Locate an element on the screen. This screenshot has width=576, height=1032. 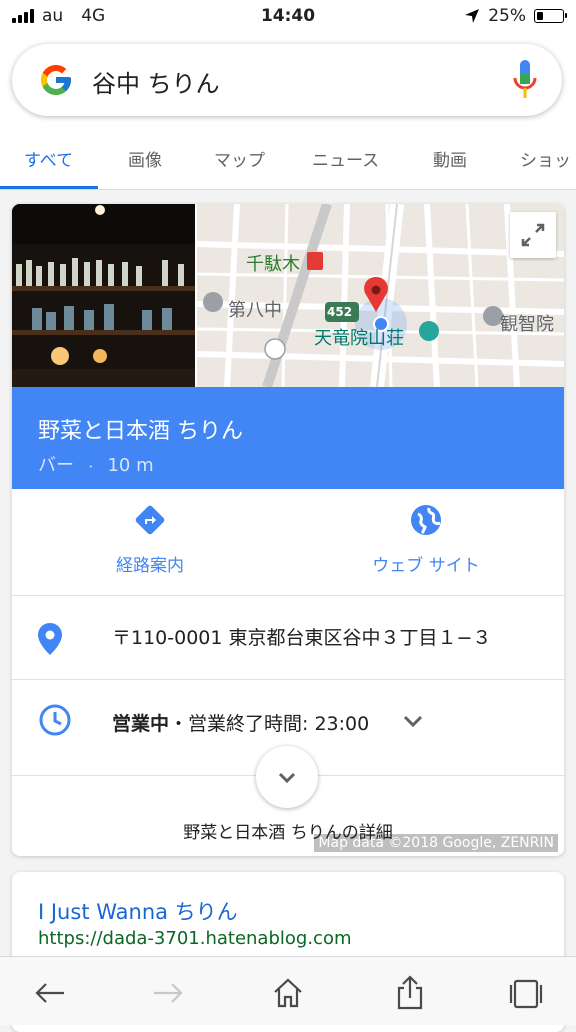
search-tabs: すべて 画像 マップ ニュース 動画 ショッ is located at coordinates (288, 162).